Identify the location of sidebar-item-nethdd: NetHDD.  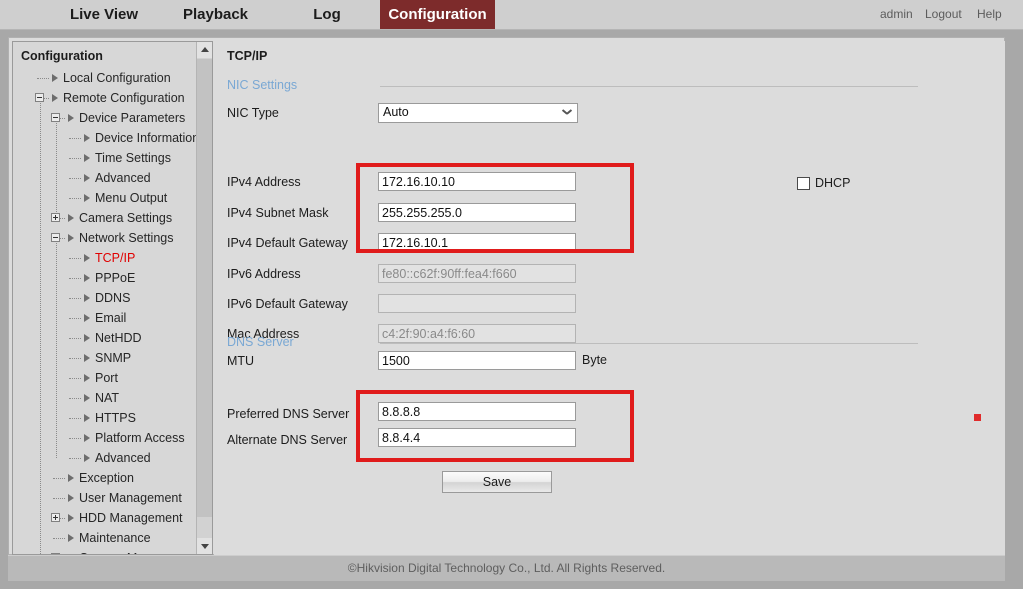
(105, 338).